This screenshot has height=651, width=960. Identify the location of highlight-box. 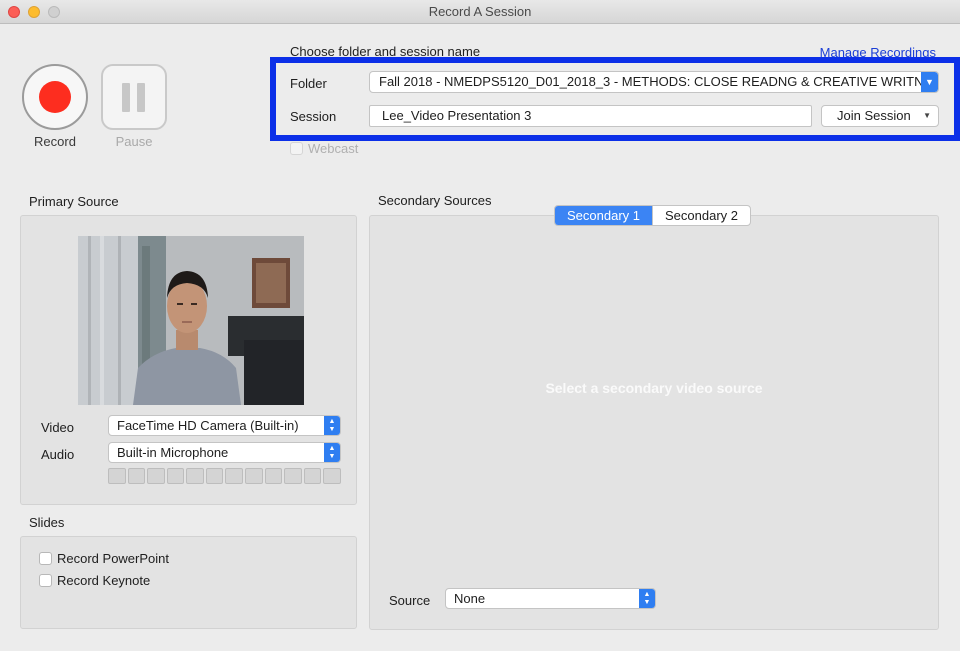
(615, 99).